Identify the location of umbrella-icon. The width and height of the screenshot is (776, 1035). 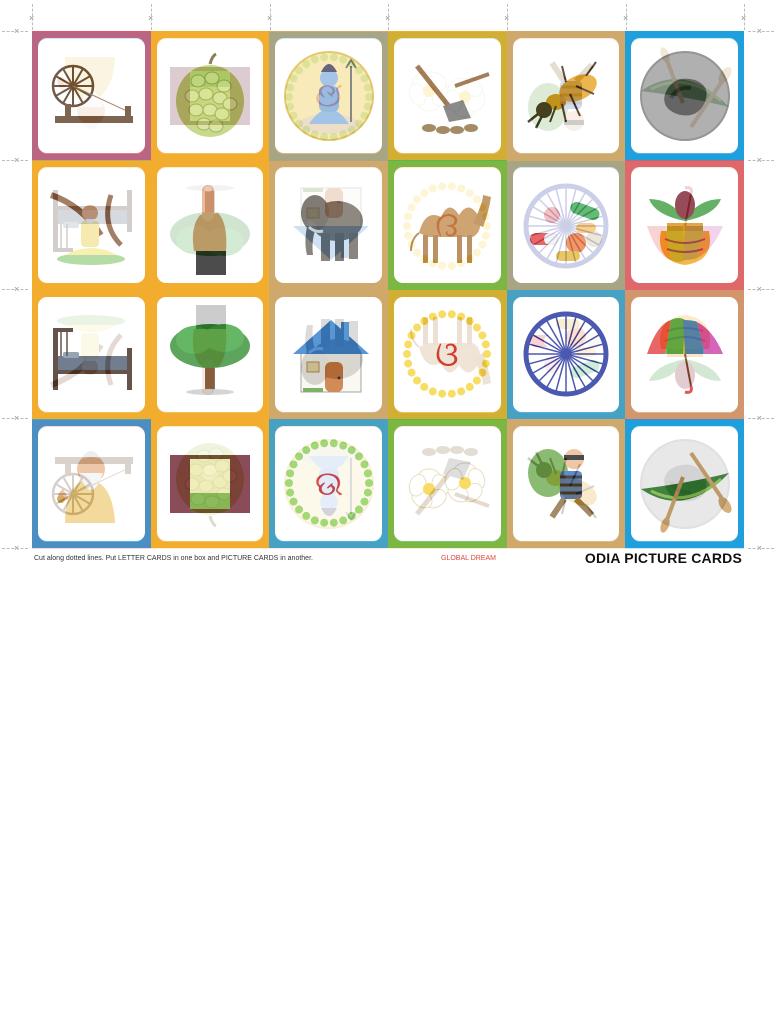
(685, 354).